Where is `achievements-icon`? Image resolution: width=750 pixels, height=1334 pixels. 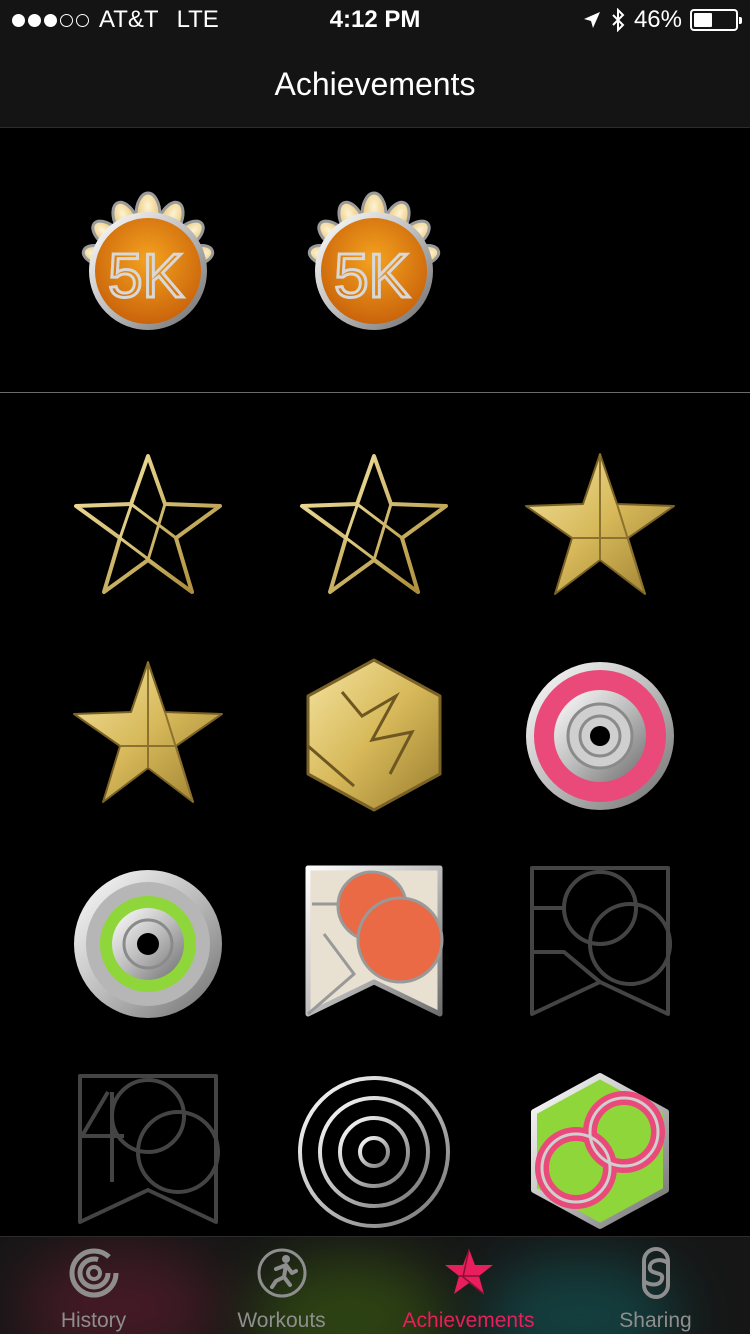 achievements-icon is located at coordinates (468, 1271).